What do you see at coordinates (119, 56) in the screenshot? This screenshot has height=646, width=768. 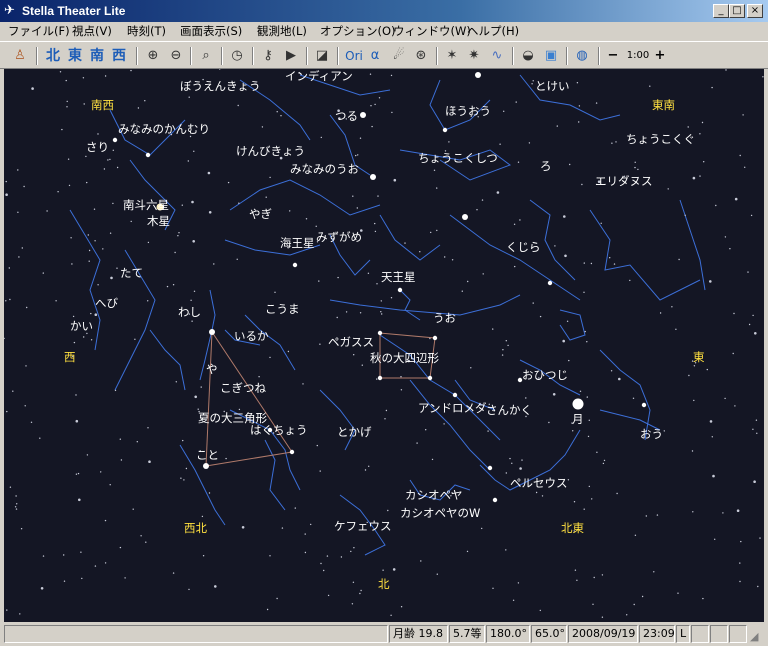 I see `direction-west-button: 西` at bounding box center [119, 56].